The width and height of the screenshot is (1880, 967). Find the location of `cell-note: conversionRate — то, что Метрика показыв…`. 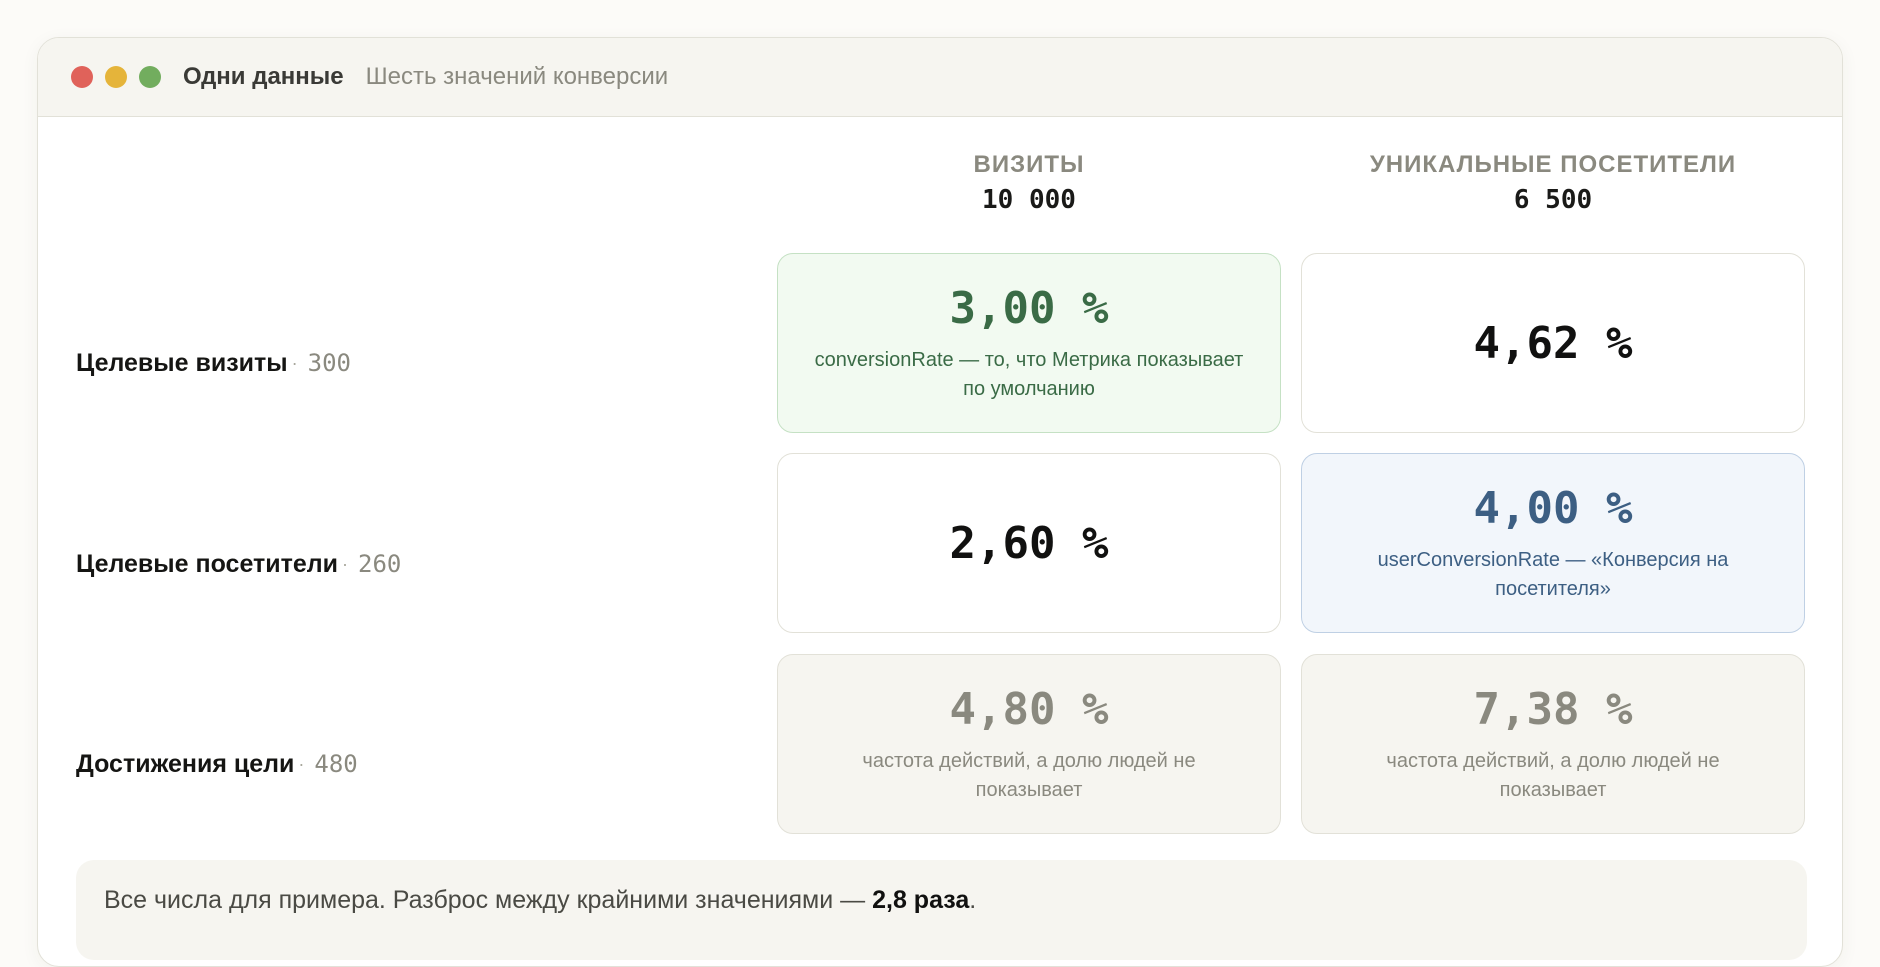

cell-note: conversionRate — то, что Метрика показыв… is located at coordinates (1029, 374).